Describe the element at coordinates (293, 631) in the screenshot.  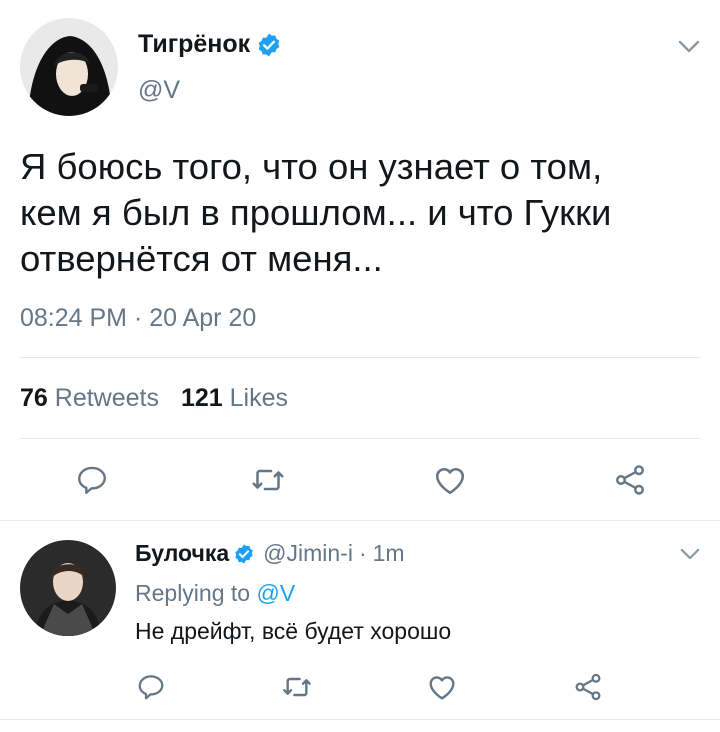
I see `reply-text: Не дрейфт, всё будет хорошо` at that location.